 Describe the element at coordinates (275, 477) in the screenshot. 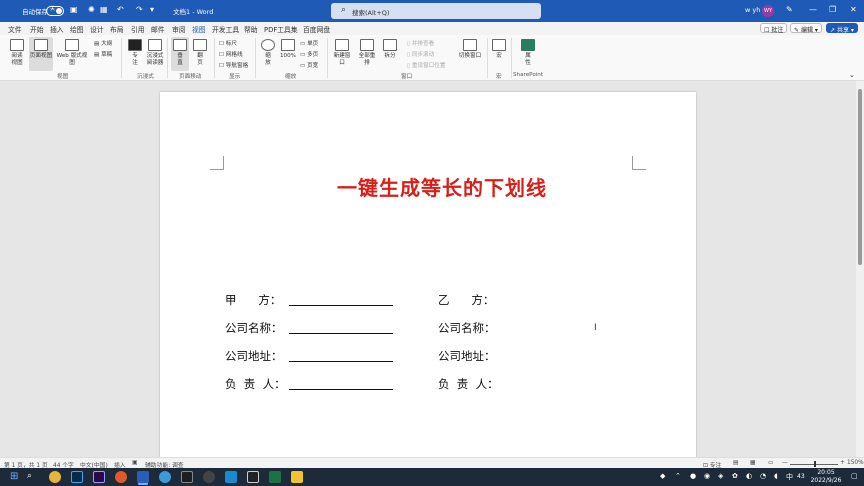

I see `excel-icon` at that location.